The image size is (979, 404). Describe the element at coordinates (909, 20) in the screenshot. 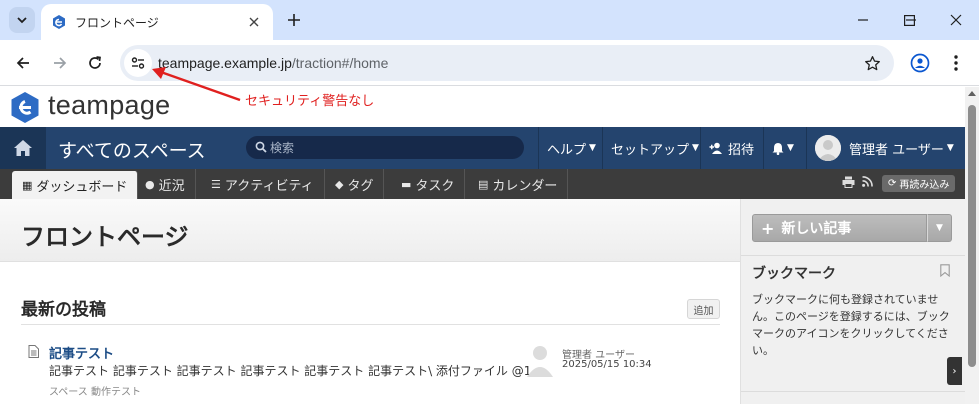

I see `maximize-button` at that location.